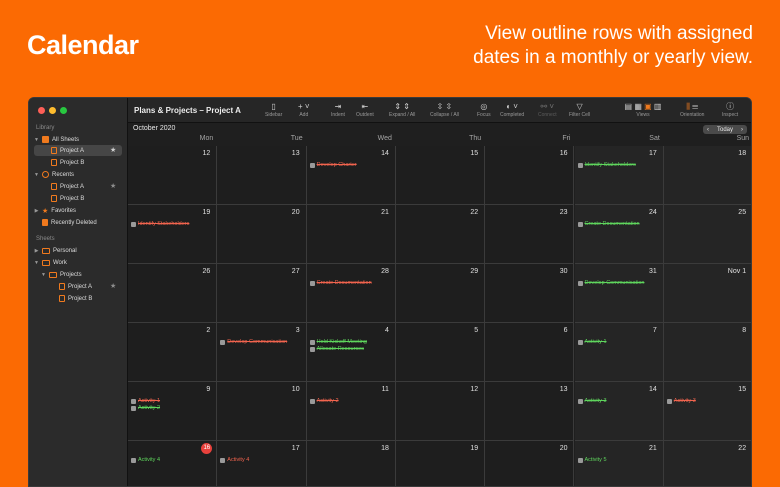 This screenshot has width=780, height=487. Describe the element at coordinates (79, 222) in the screenshot. I see `sidebar-item-recently-deleted: Recently Deleted` at that location.